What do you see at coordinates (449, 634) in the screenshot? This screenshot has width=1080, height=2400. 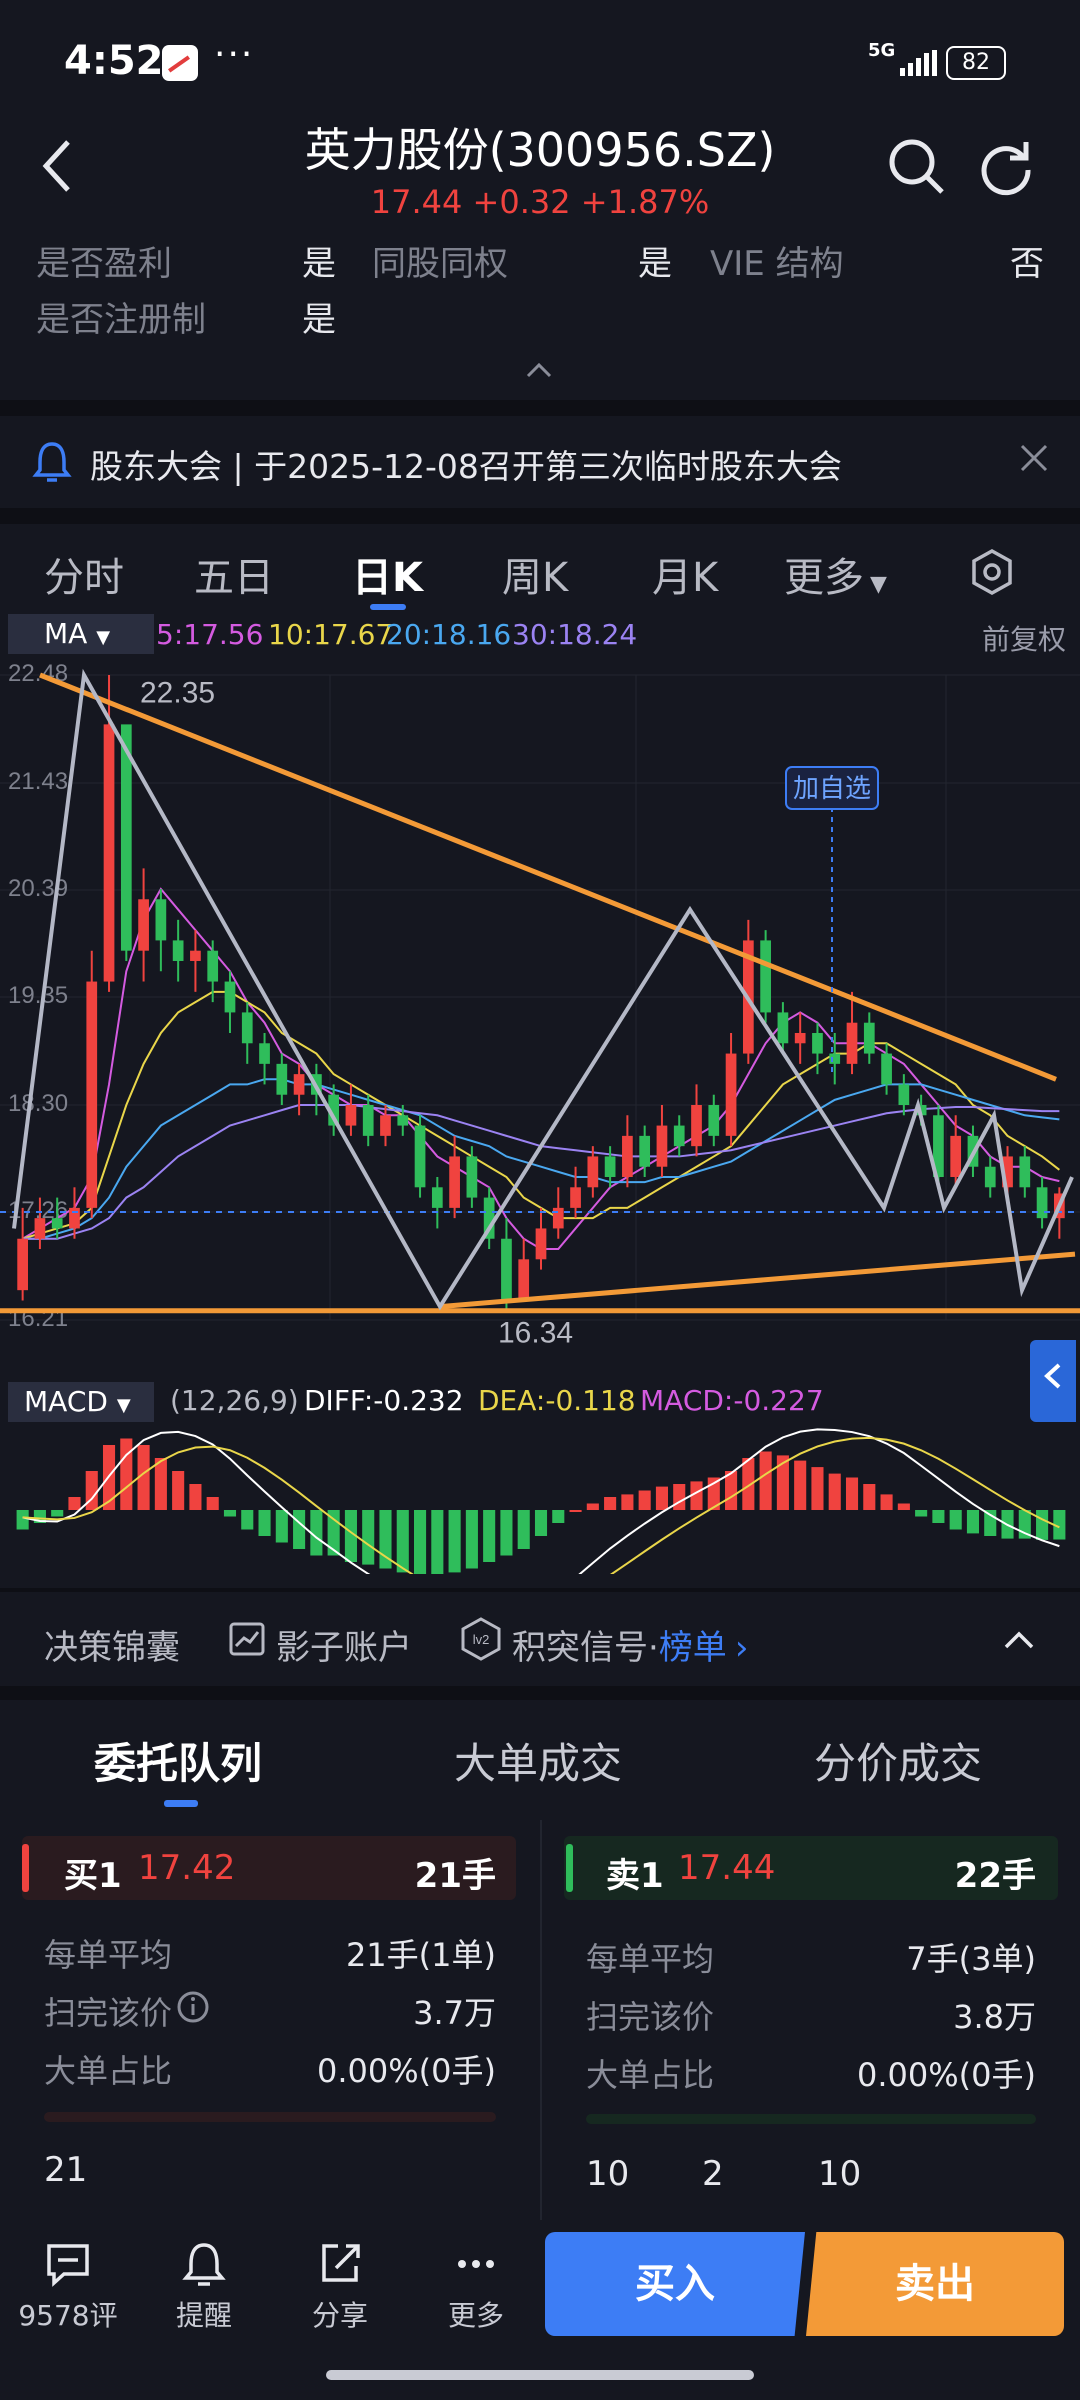 I see `ma20-value: 20:18.16` at bounding box center [449, 634].